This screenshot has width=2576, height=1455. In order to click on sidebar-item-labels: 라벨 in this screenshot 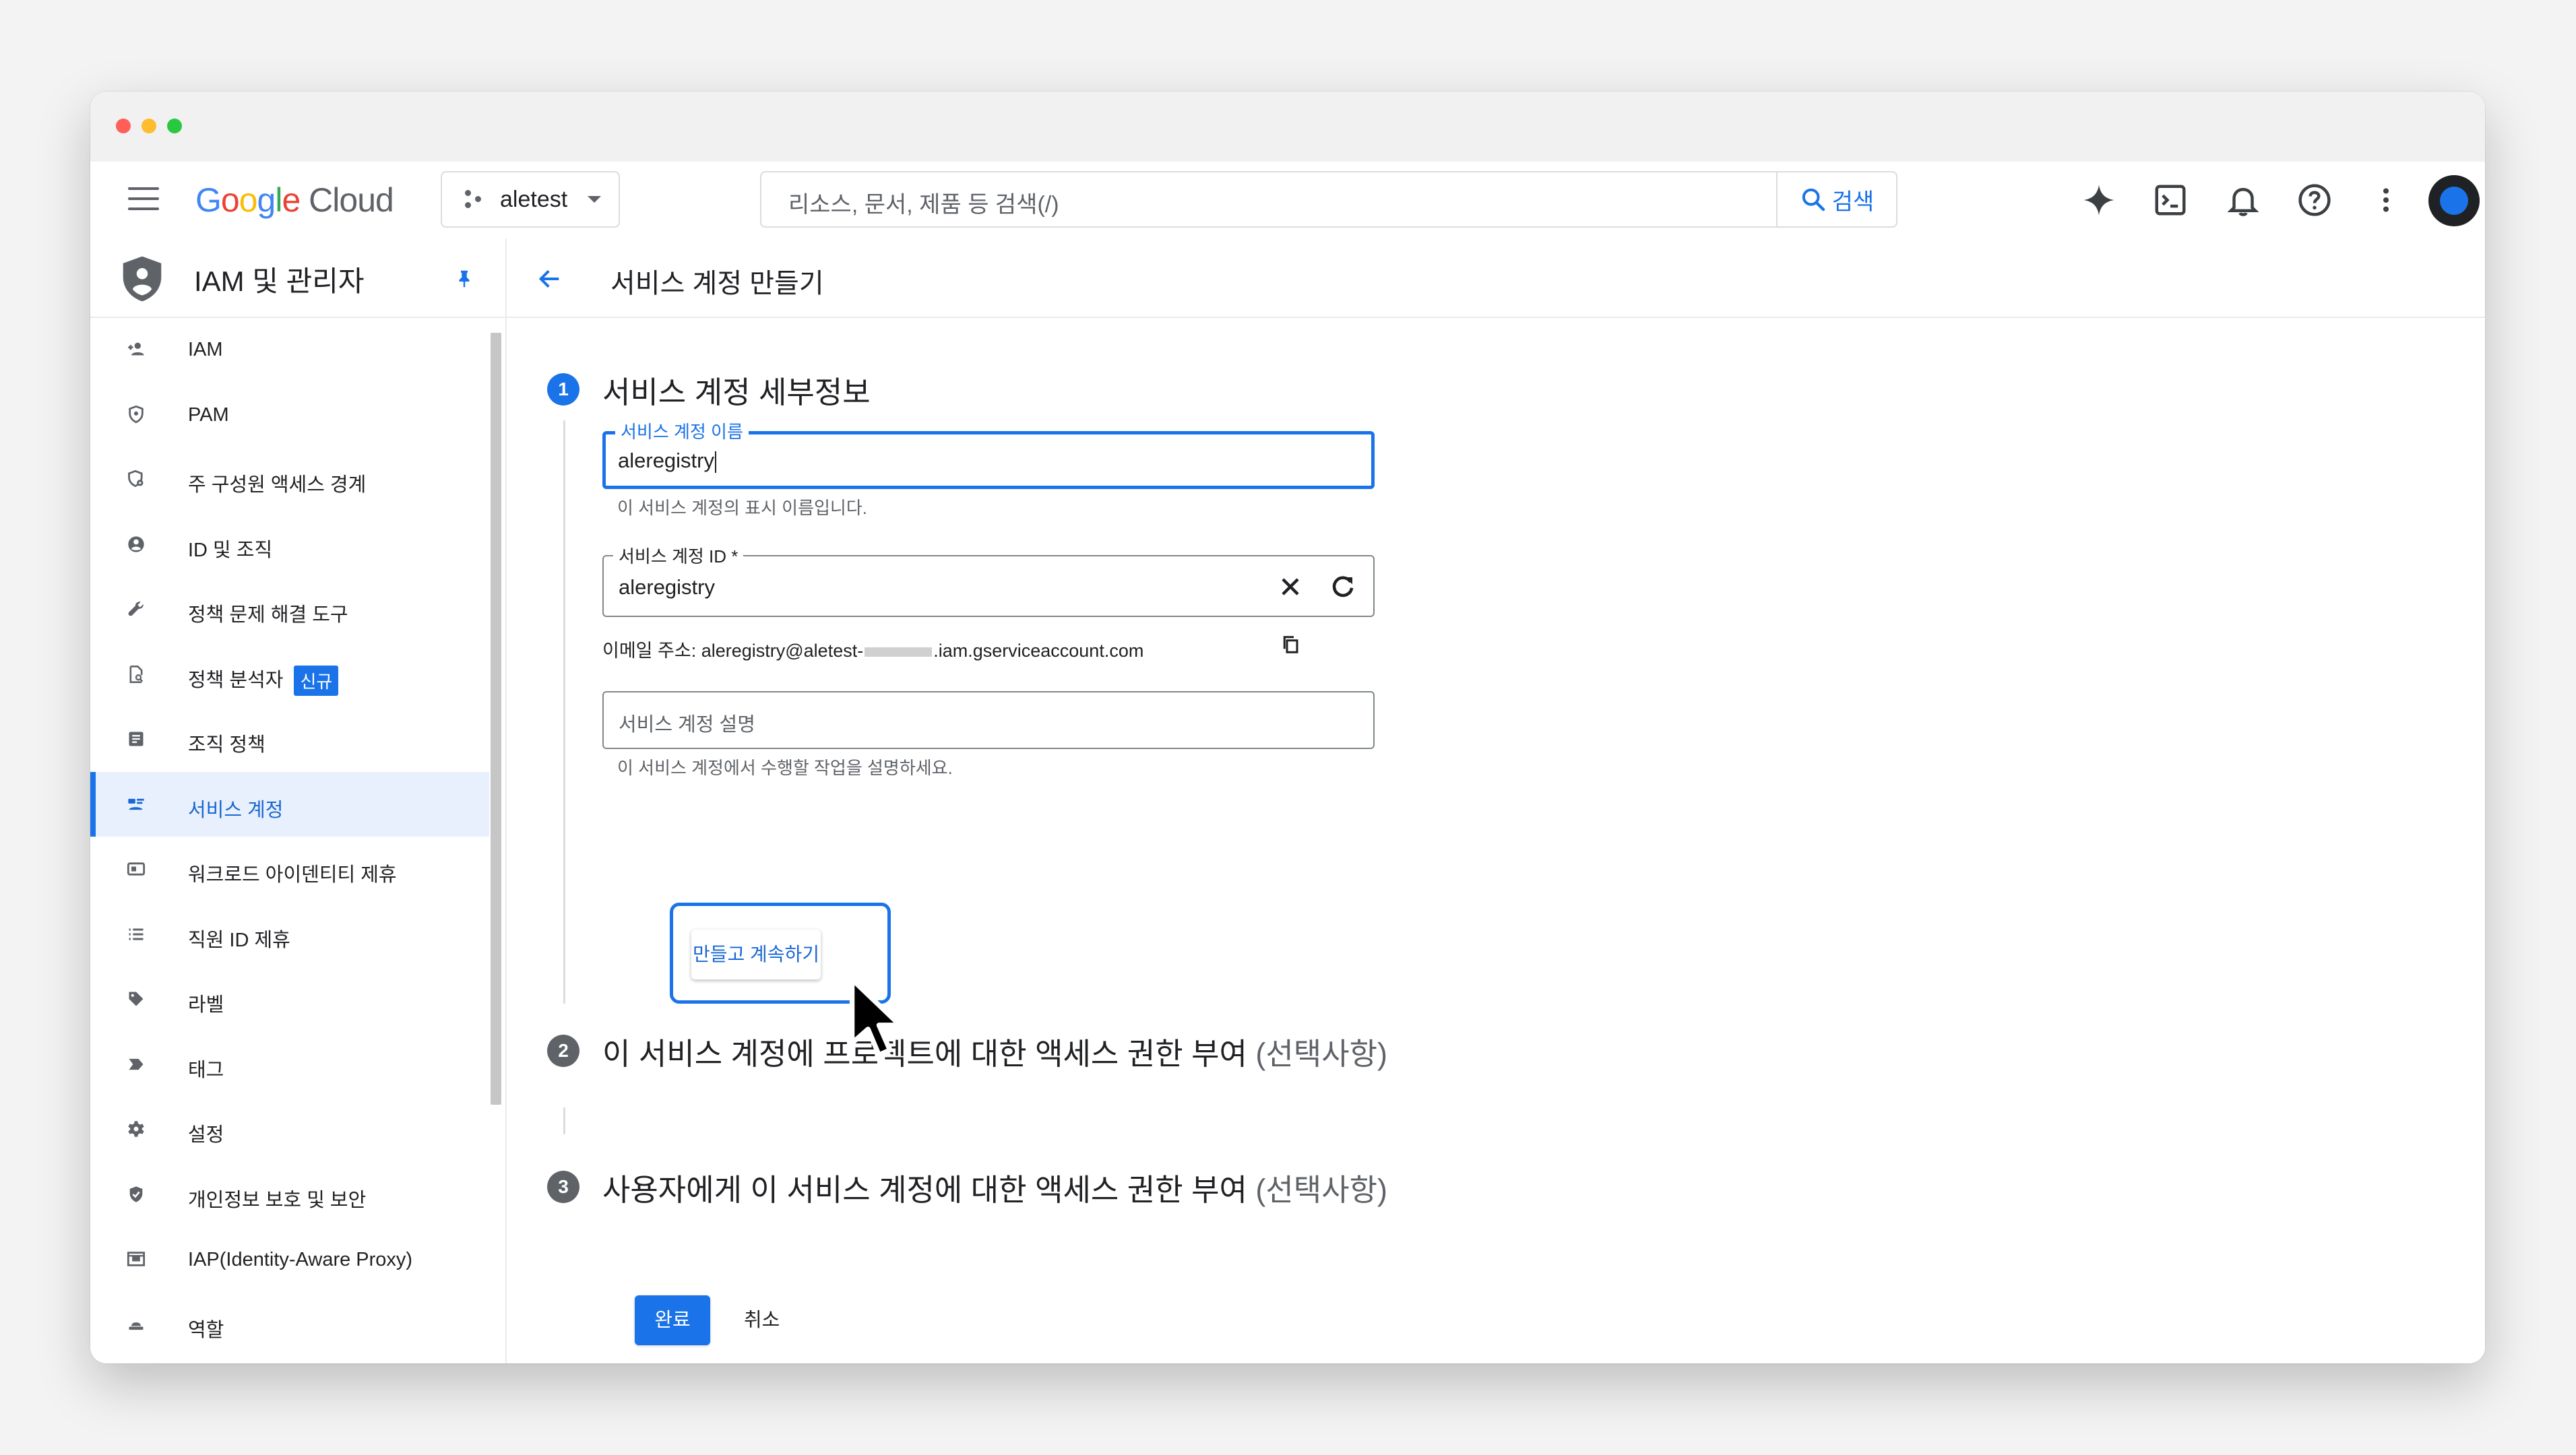, I will do `click(292, 1000)`.